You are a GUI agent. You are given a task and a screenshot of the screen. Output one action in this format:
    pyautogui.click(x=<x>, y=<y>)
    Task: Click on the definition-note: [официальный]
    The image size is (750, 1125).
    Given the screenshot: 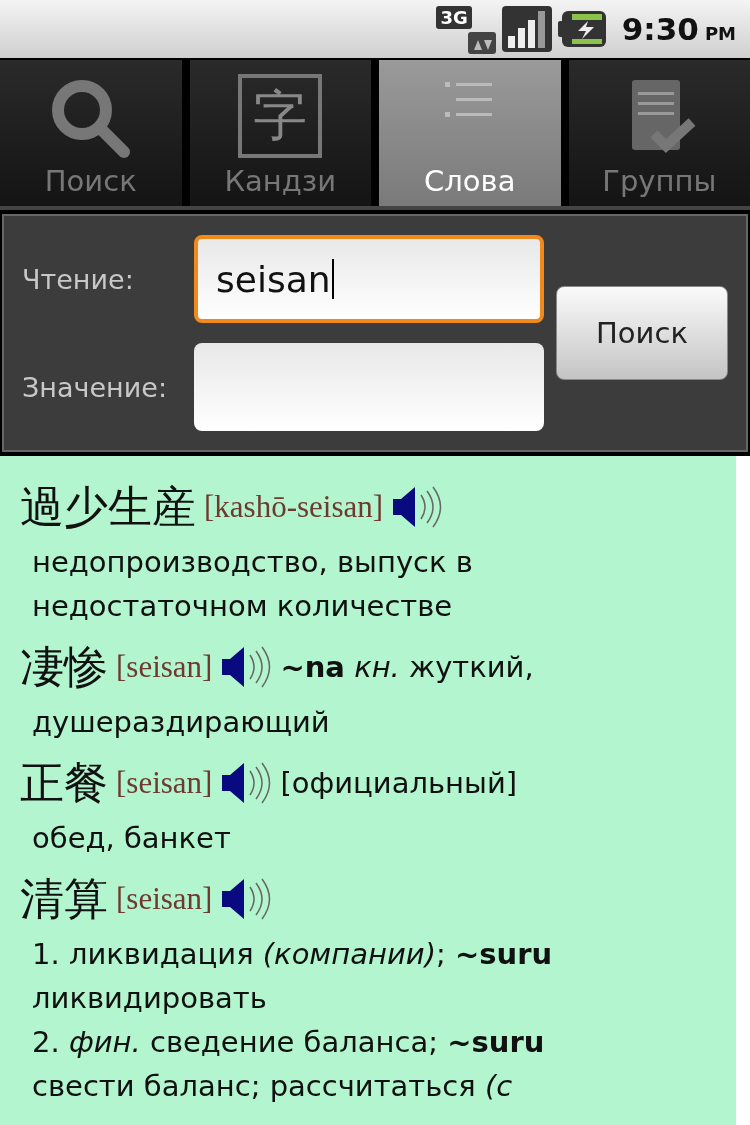 What is the action you would take?
    pyautogui.click(x=399, y=783)
    